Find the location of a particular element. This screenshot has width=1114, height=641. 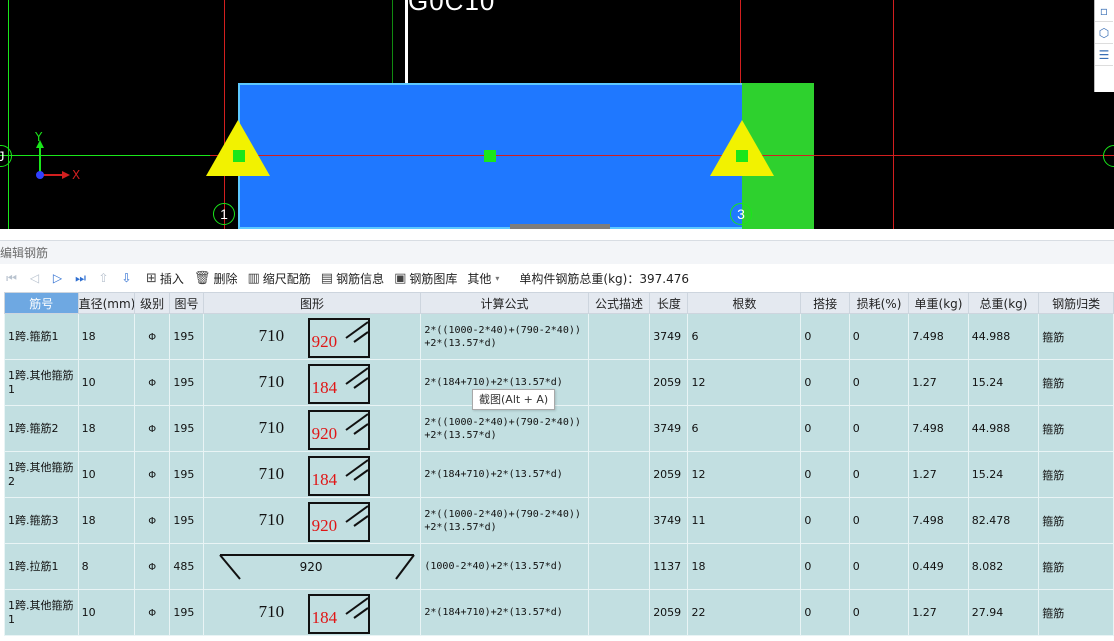

move-down-icon: ⇩ is located at coordinates (126, 278).